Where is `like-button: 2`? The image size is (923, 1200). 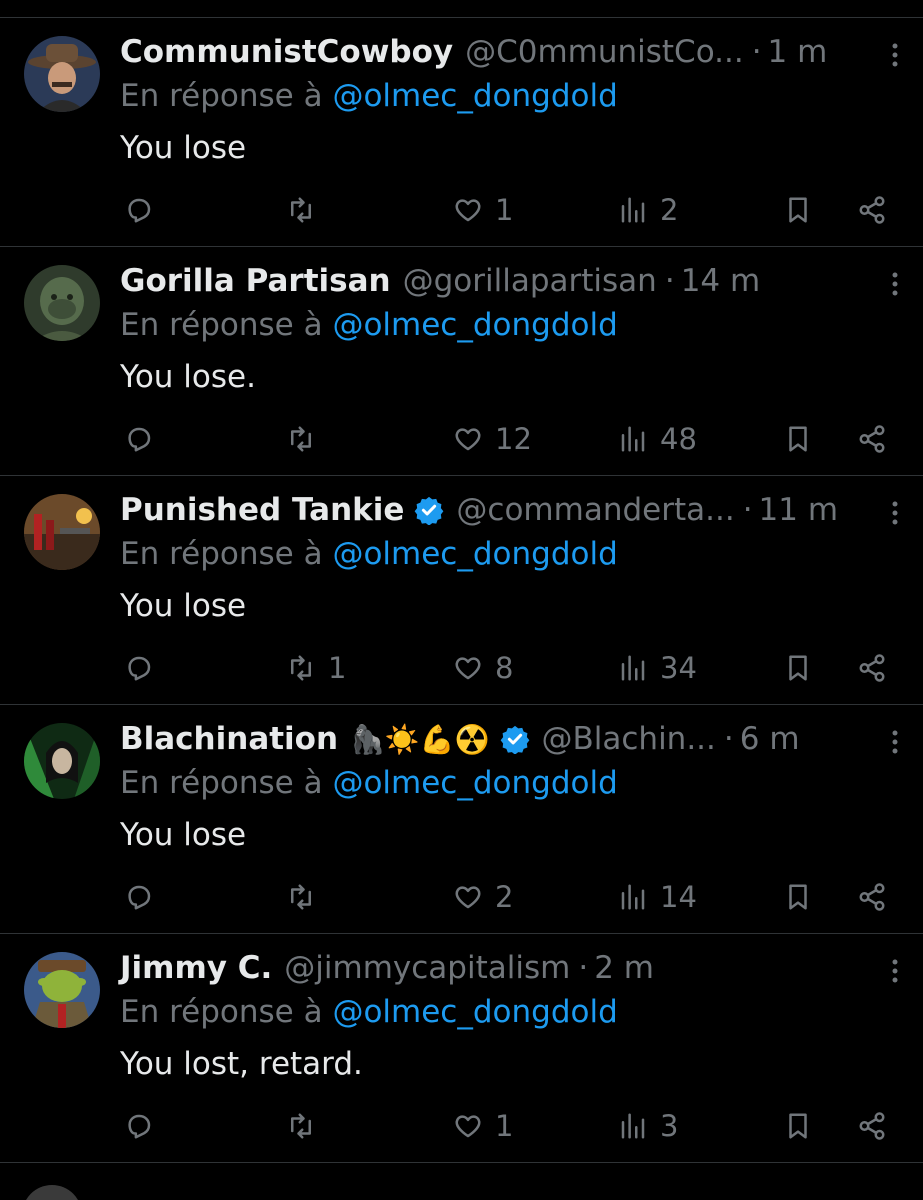 like-button: 2 is located at coordinates (483, 897).